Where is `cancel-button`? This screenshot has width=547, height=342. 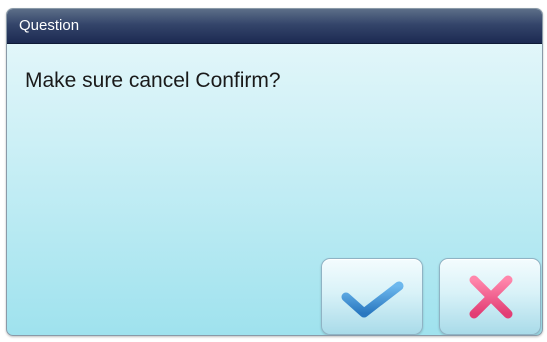
cancel-button is located at coordinates (490, 296).